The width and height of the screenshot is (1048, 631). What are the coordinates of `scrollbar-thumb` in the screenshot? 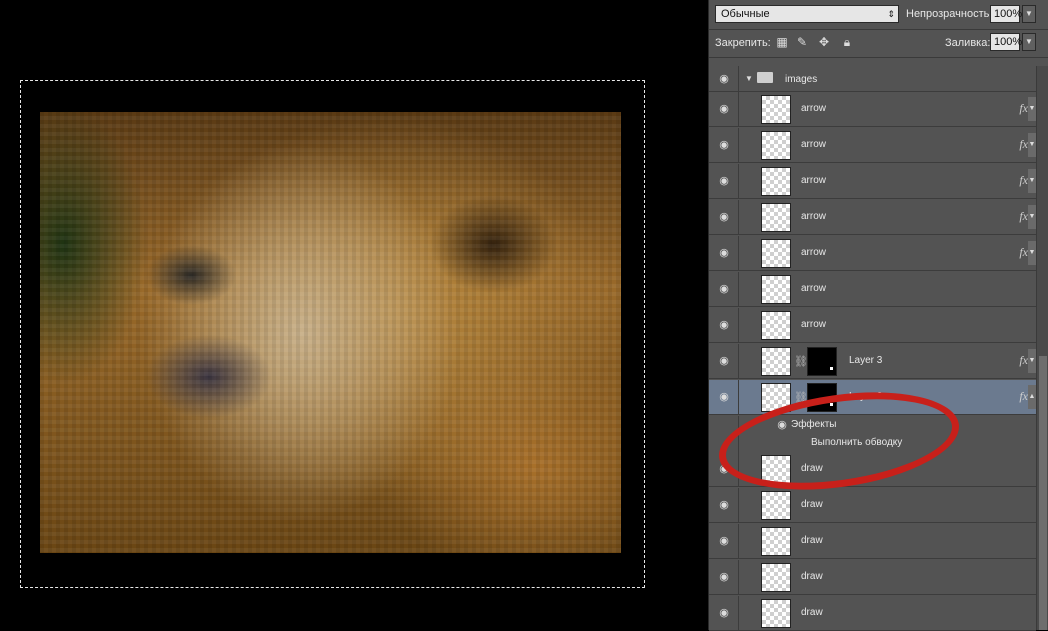 It's located at (1043, 493).